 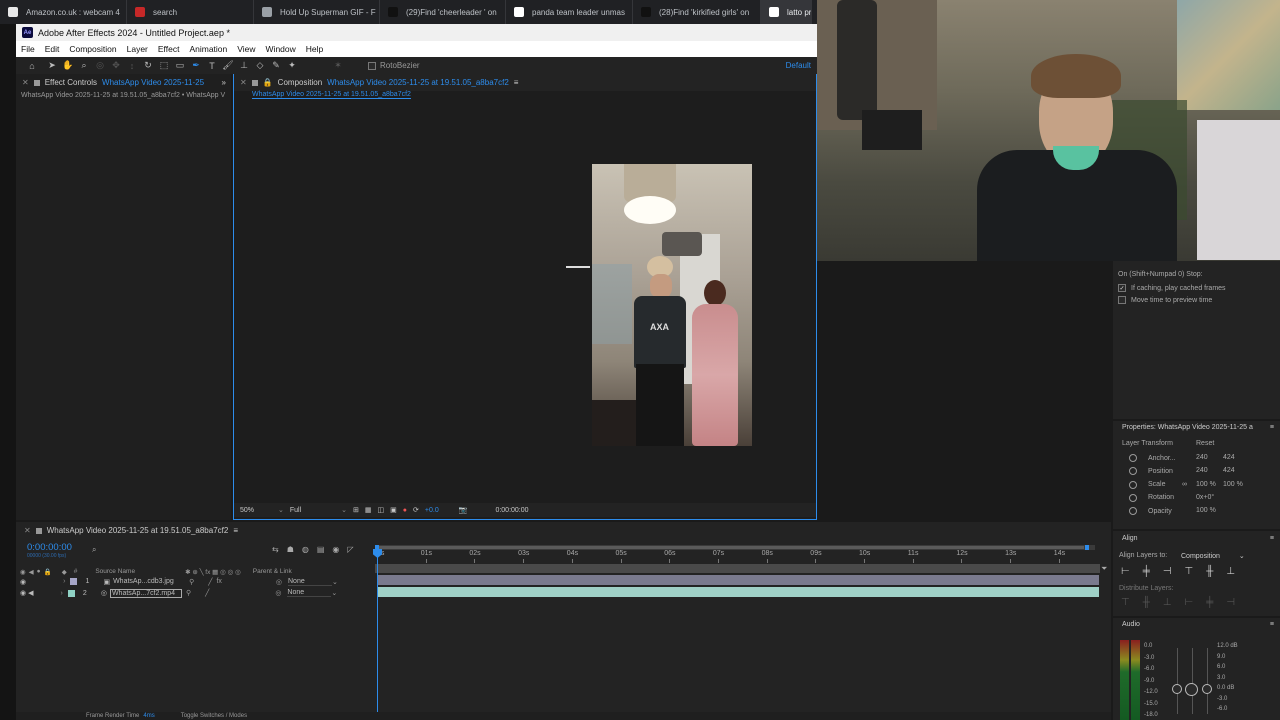 What do you see at coordinates (377, 634) in the screenshot?
I see `current-time-indicator` at bounding box center [377, 634].